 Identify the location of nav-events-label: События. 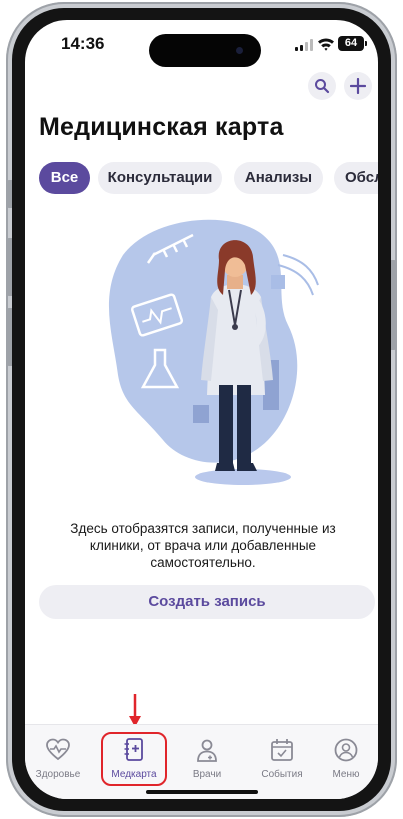
(282, 774).